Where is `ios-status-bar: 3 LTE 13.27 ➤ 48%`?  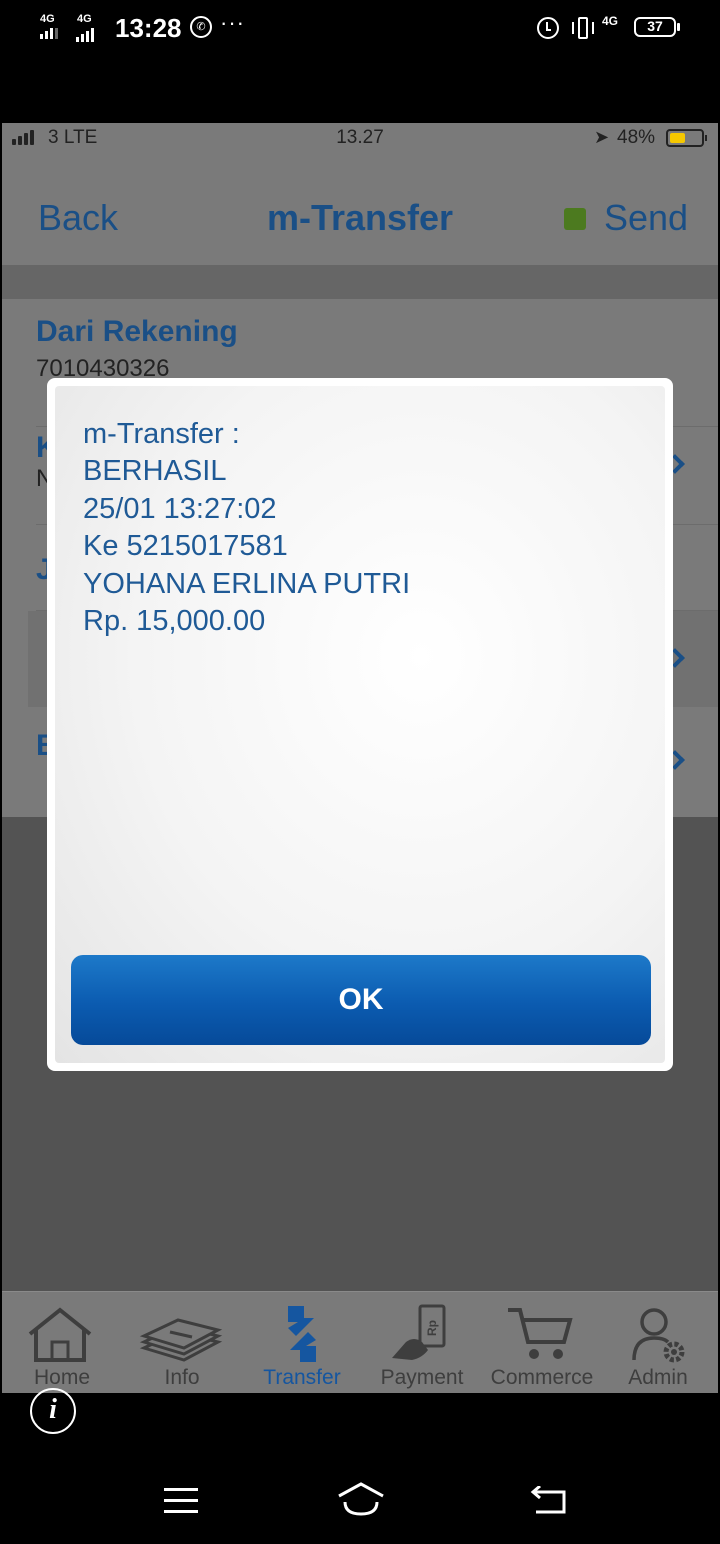 ios-status-bar: 3 LTE 13.27 ➤ 48% is located at coordinates (360, 138).